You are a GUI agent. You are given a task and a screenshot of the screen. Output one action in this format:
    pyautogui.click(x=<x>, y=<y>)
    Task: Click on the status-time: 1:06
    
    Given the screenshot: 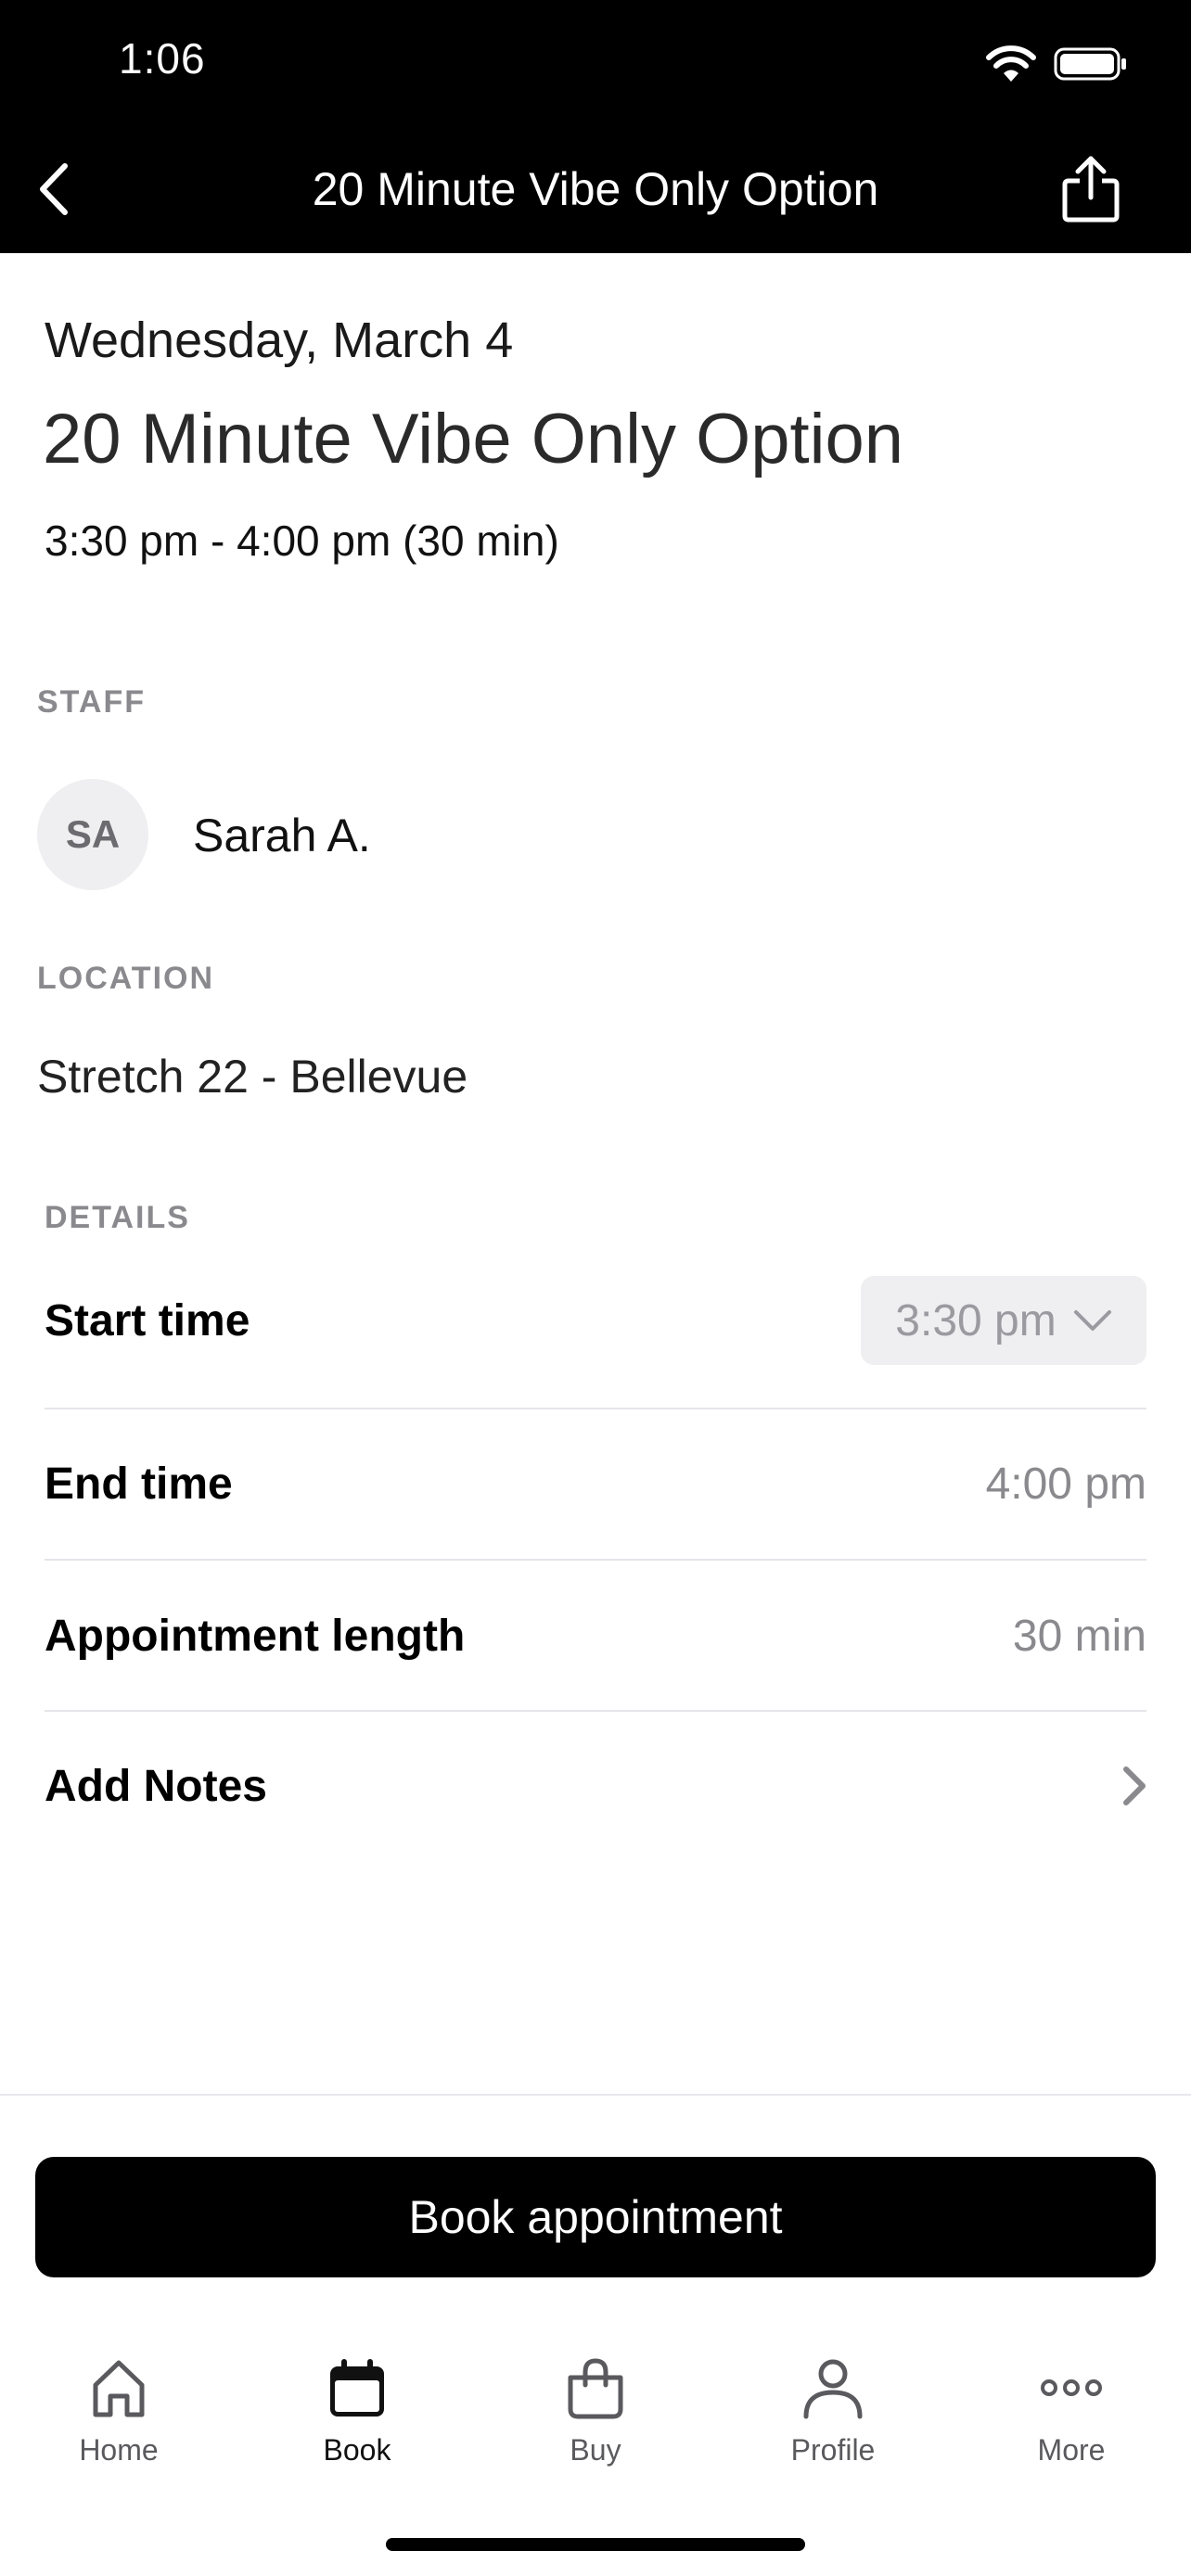 What is the action you would take?
    pyautogui.click(x=162, y=59)
    